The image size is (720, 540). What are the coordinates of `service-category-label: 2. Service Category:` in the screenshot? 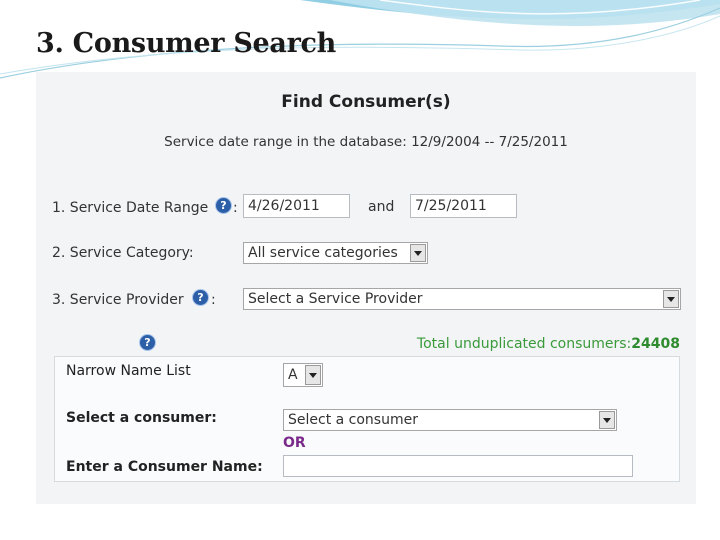 It's located at (123, 253).